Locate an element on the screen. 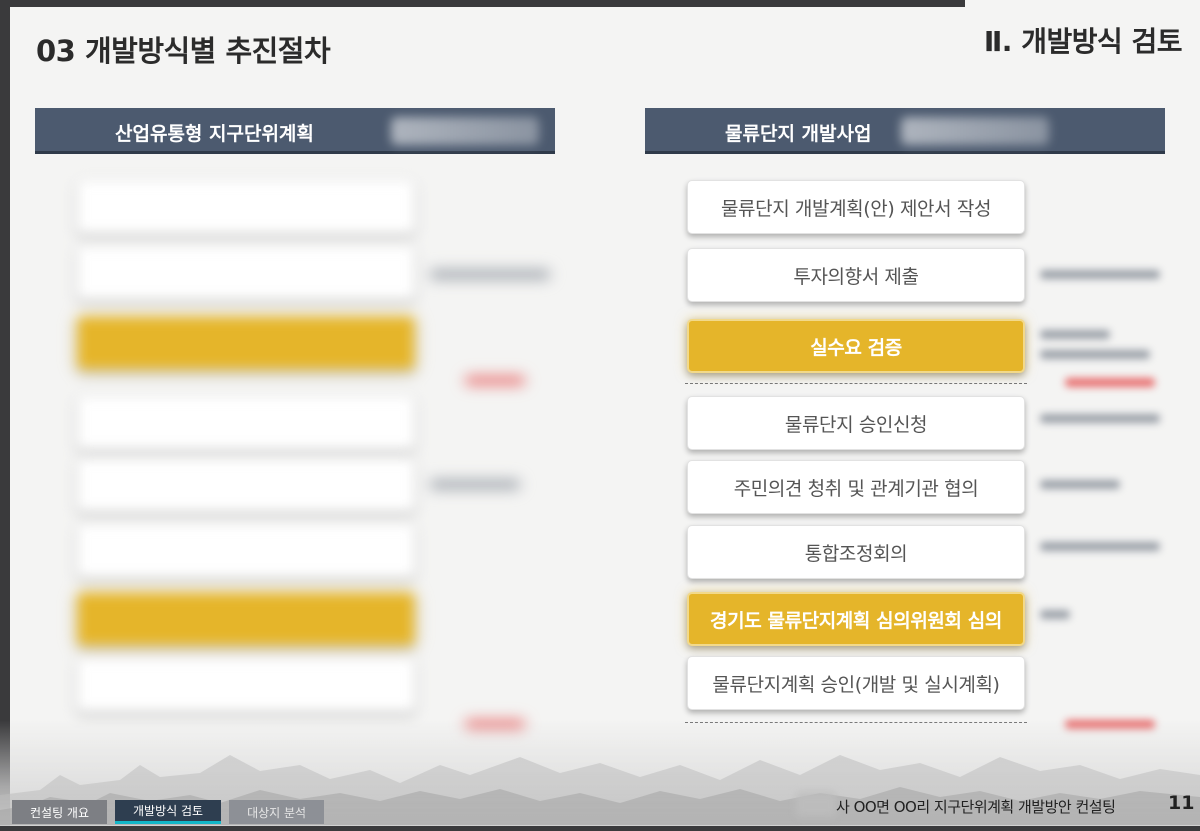 The image size is (1200, 831). chapter-title: Ⅱ. 개발방식 검토 is located at coordinates (1083, 41).